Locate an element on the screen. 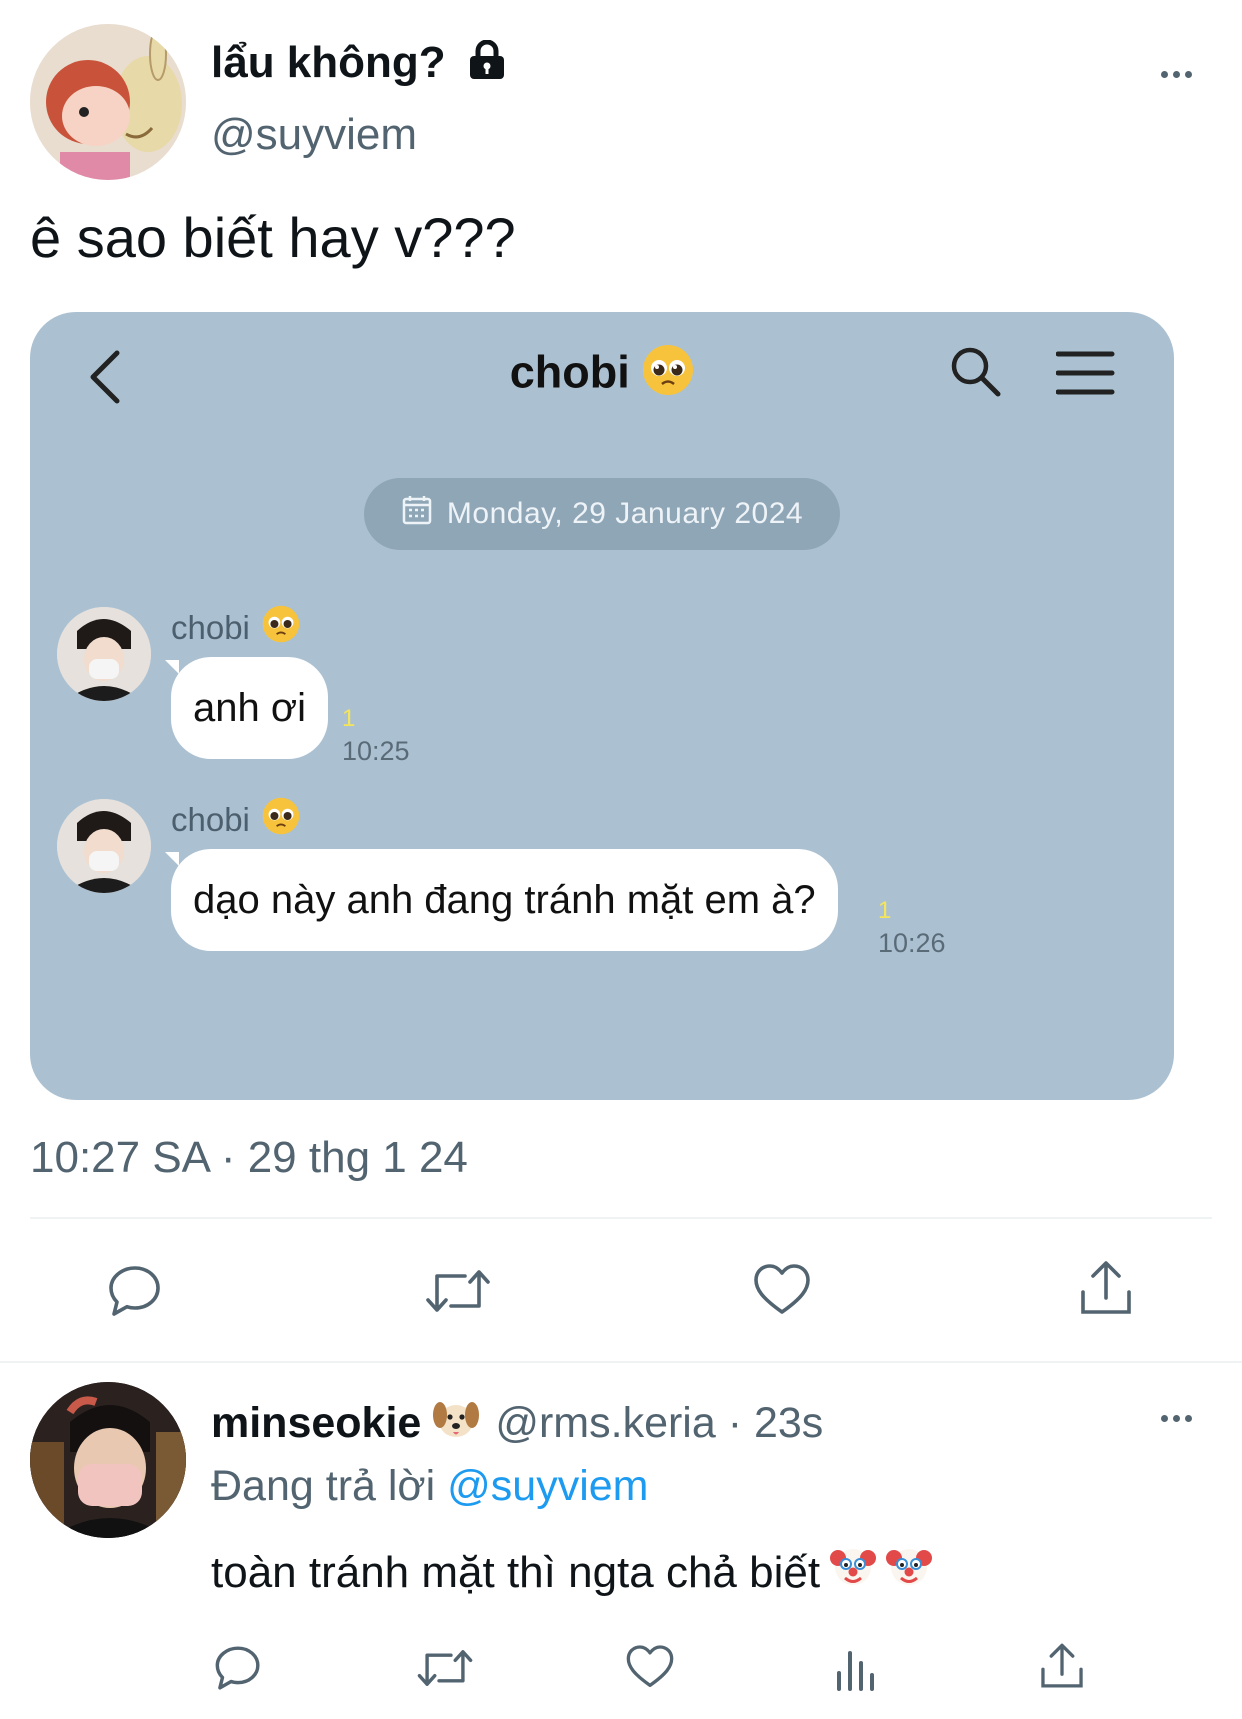 This screenshot has width=1242, height=1719. message-time: 10:25 is located at coordinates (376, 751).